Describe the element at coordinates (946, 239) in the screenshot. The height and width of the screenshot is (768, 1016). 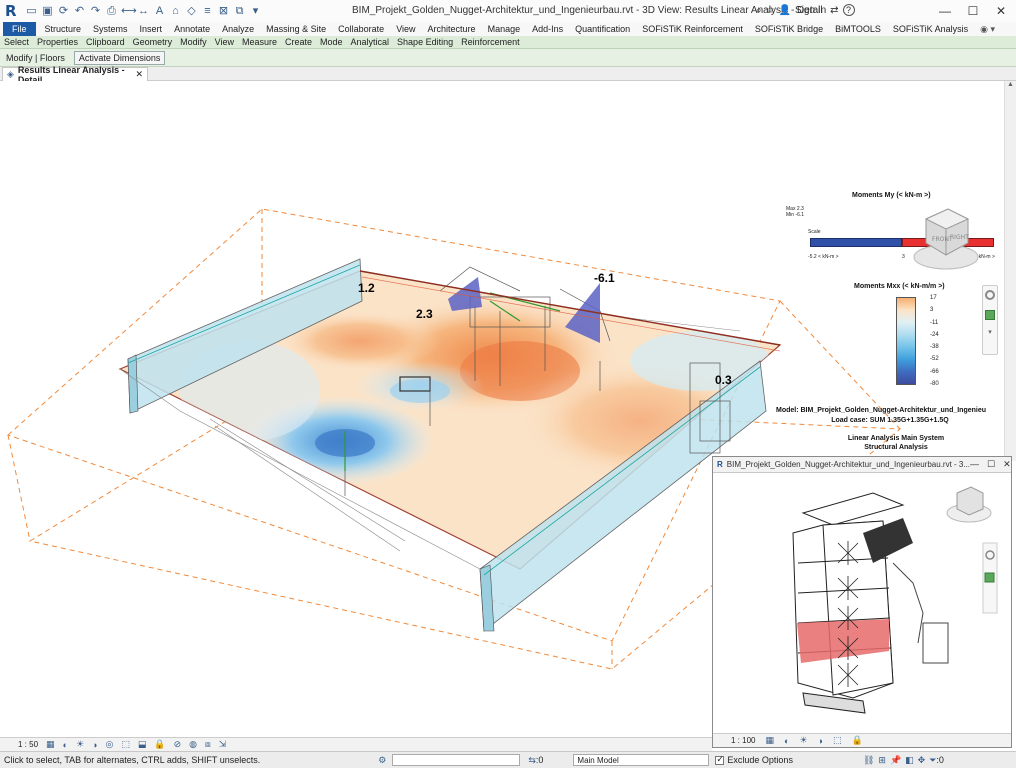
I see `view-cube: FRONT RIGHT` at that location.